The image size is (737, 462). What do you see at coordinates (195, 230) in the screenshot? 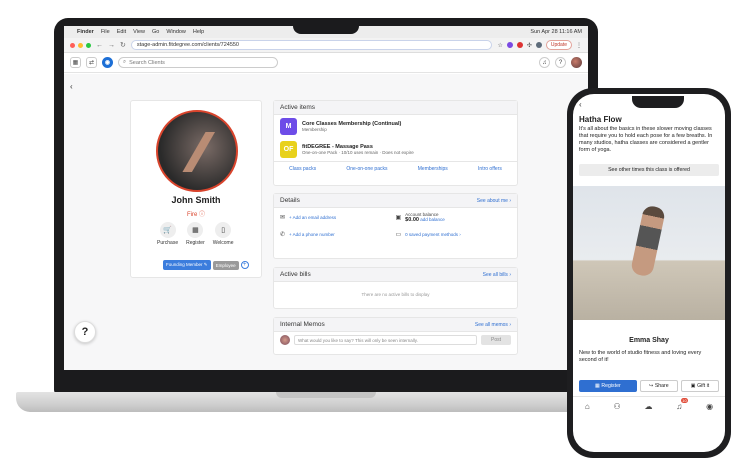
I see `calendar-icon: ▦` at bounding box center [195, 230].